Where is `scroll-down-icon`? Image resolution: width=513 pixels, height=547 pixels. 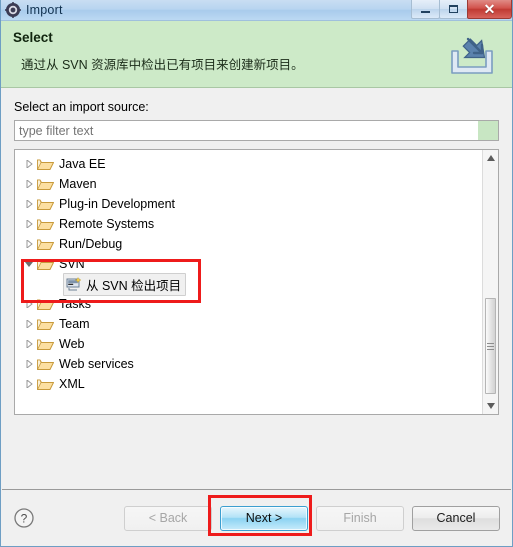 scroll-down-icon is located at coordinates (490, 406).